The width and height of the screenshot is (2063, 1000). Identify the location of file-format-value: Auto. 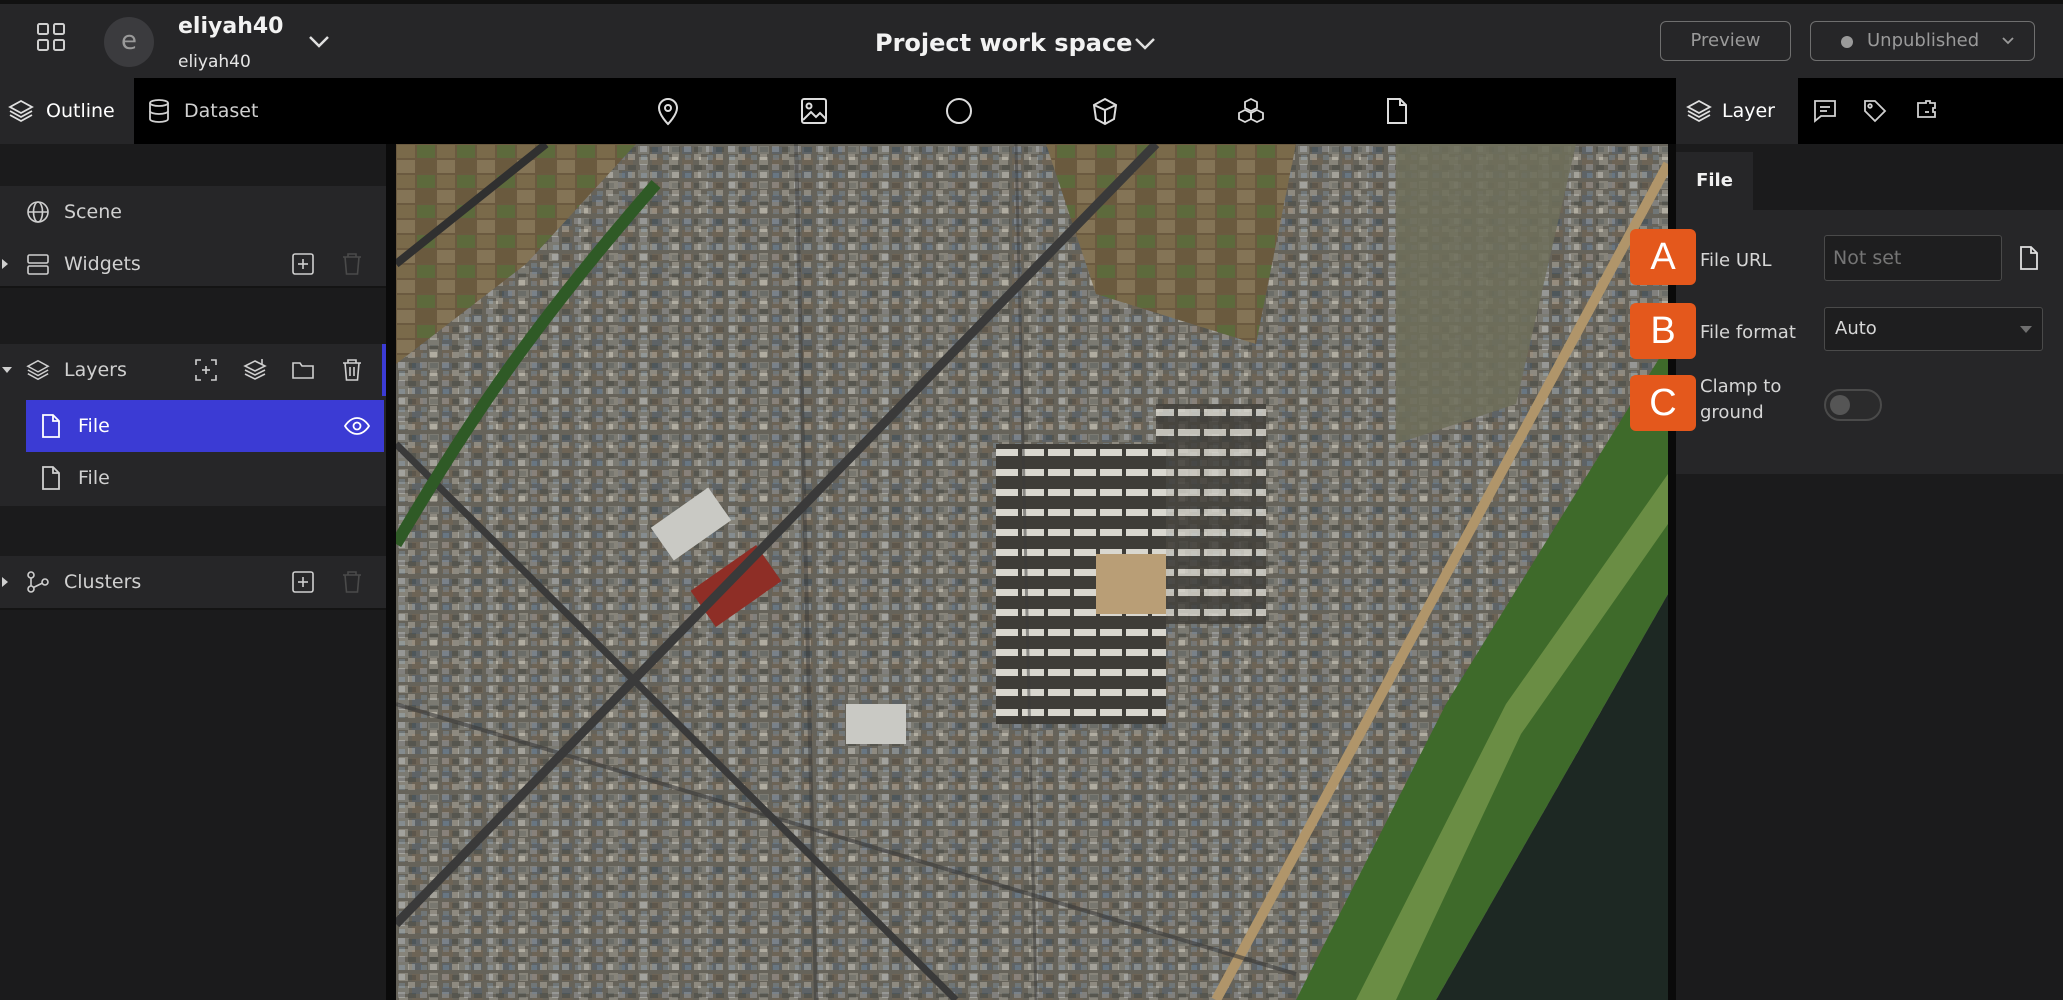
(1856, 328).